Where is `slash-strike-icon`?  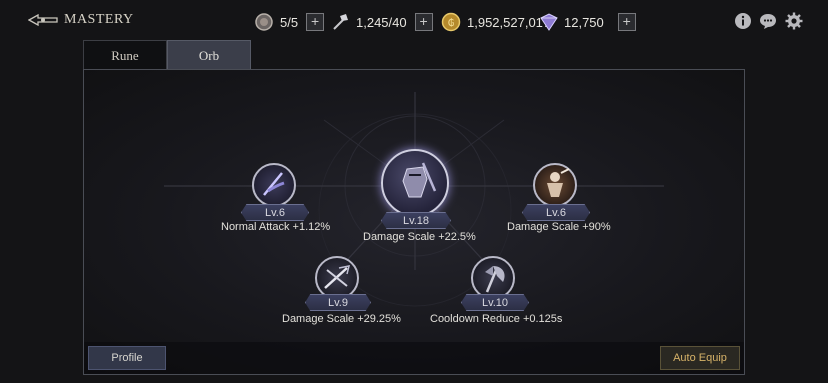
slash-strike-icon is located at coordinates (274, 185).